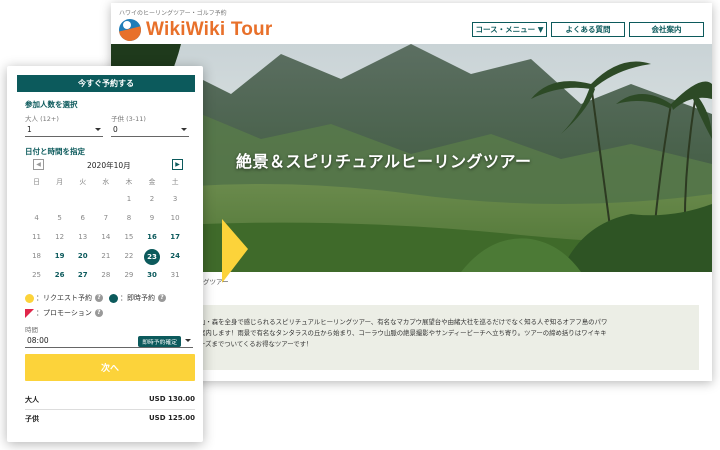  What do you see at coordinates (666, 29) in the screenshot?
I see `nav-company: 会社案内` at bounding box center [666, 29].